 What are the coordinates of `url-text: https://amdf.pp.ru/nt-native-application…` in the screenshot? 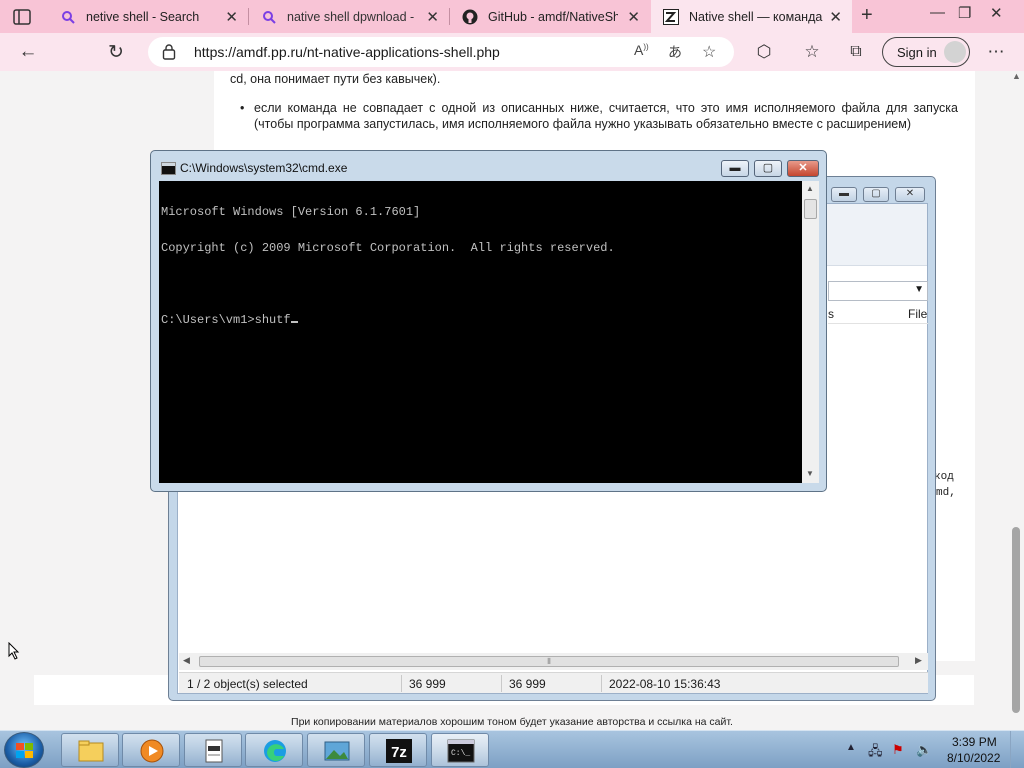 It's located at (347, 52).